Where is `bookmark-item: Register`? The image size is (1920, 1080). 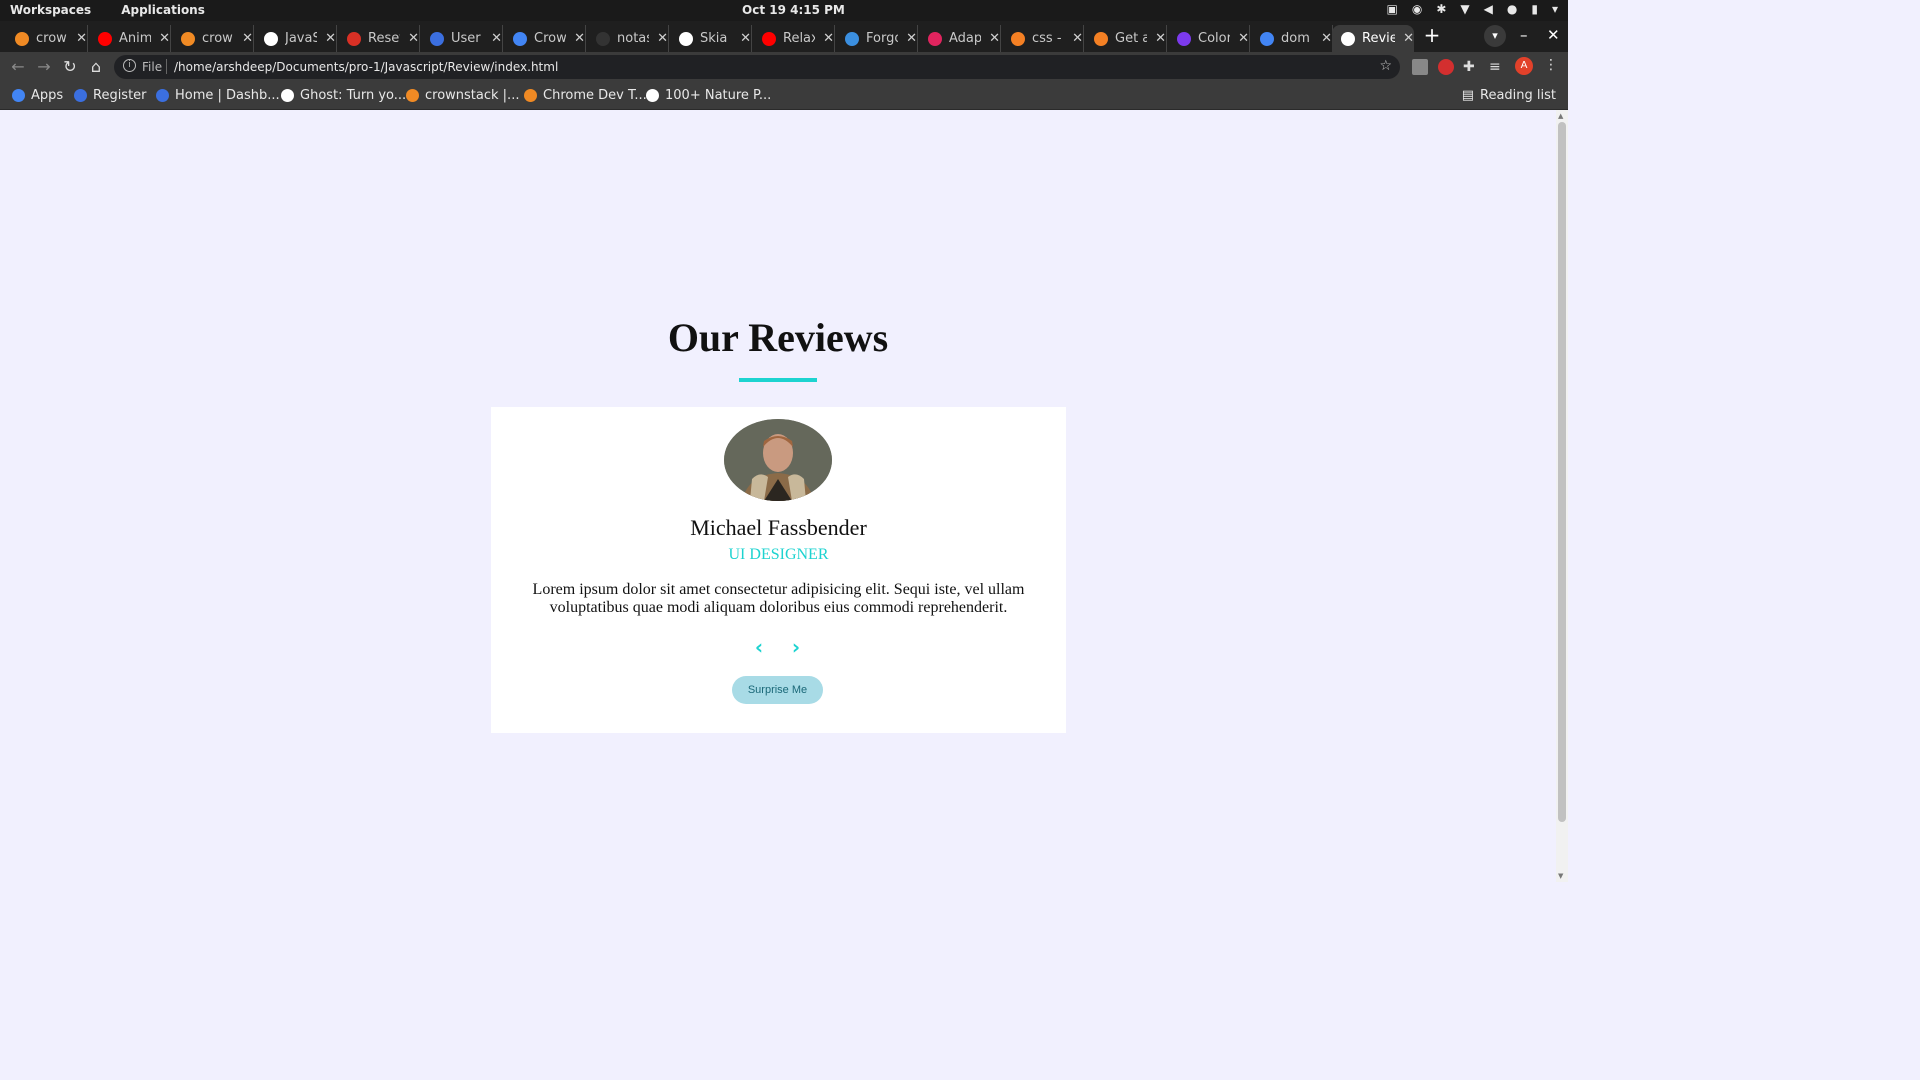 bookmark-item: Register is located at coordinates (110, 95).